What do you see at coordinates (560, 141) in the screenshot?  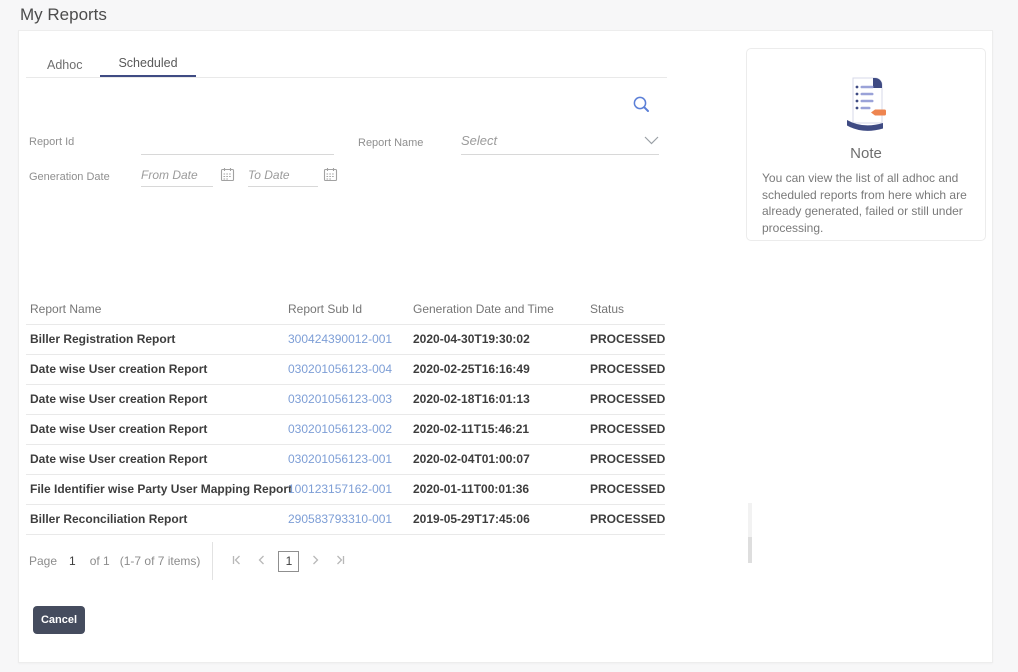 I see `report-name-select: Select` at bounding box center [560, 141].